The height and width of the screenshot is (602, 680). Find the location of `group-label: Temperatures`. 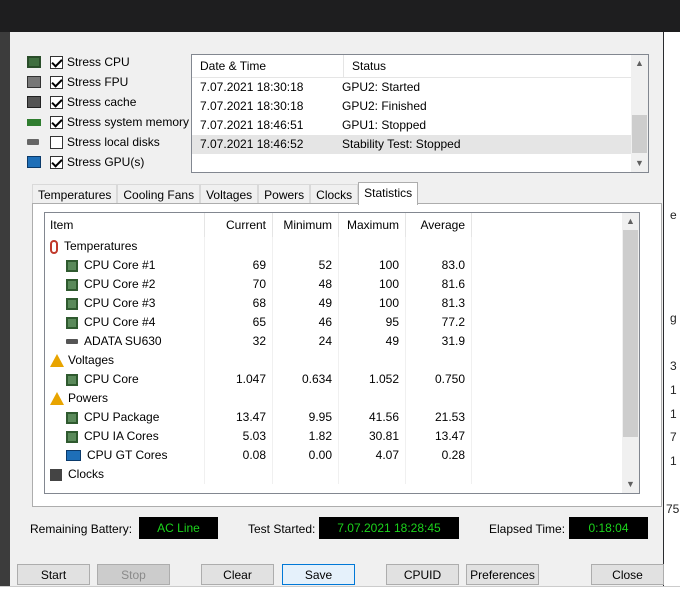

group-label: Temperatures is located at coordinates (101, 246).